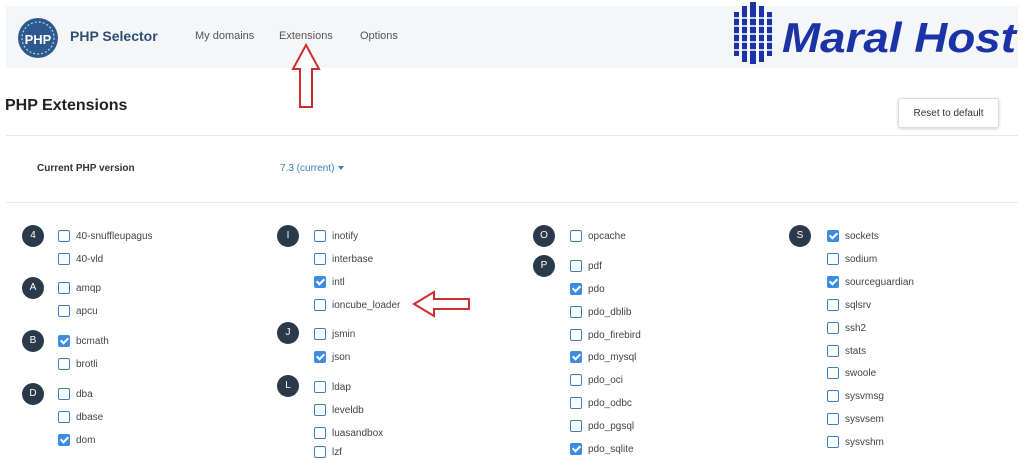  What do you see at coordinates (596, 380) in the screenshot?
I see `extension-pdo-oci: pdo_oci` at bounding box center [596, 380].